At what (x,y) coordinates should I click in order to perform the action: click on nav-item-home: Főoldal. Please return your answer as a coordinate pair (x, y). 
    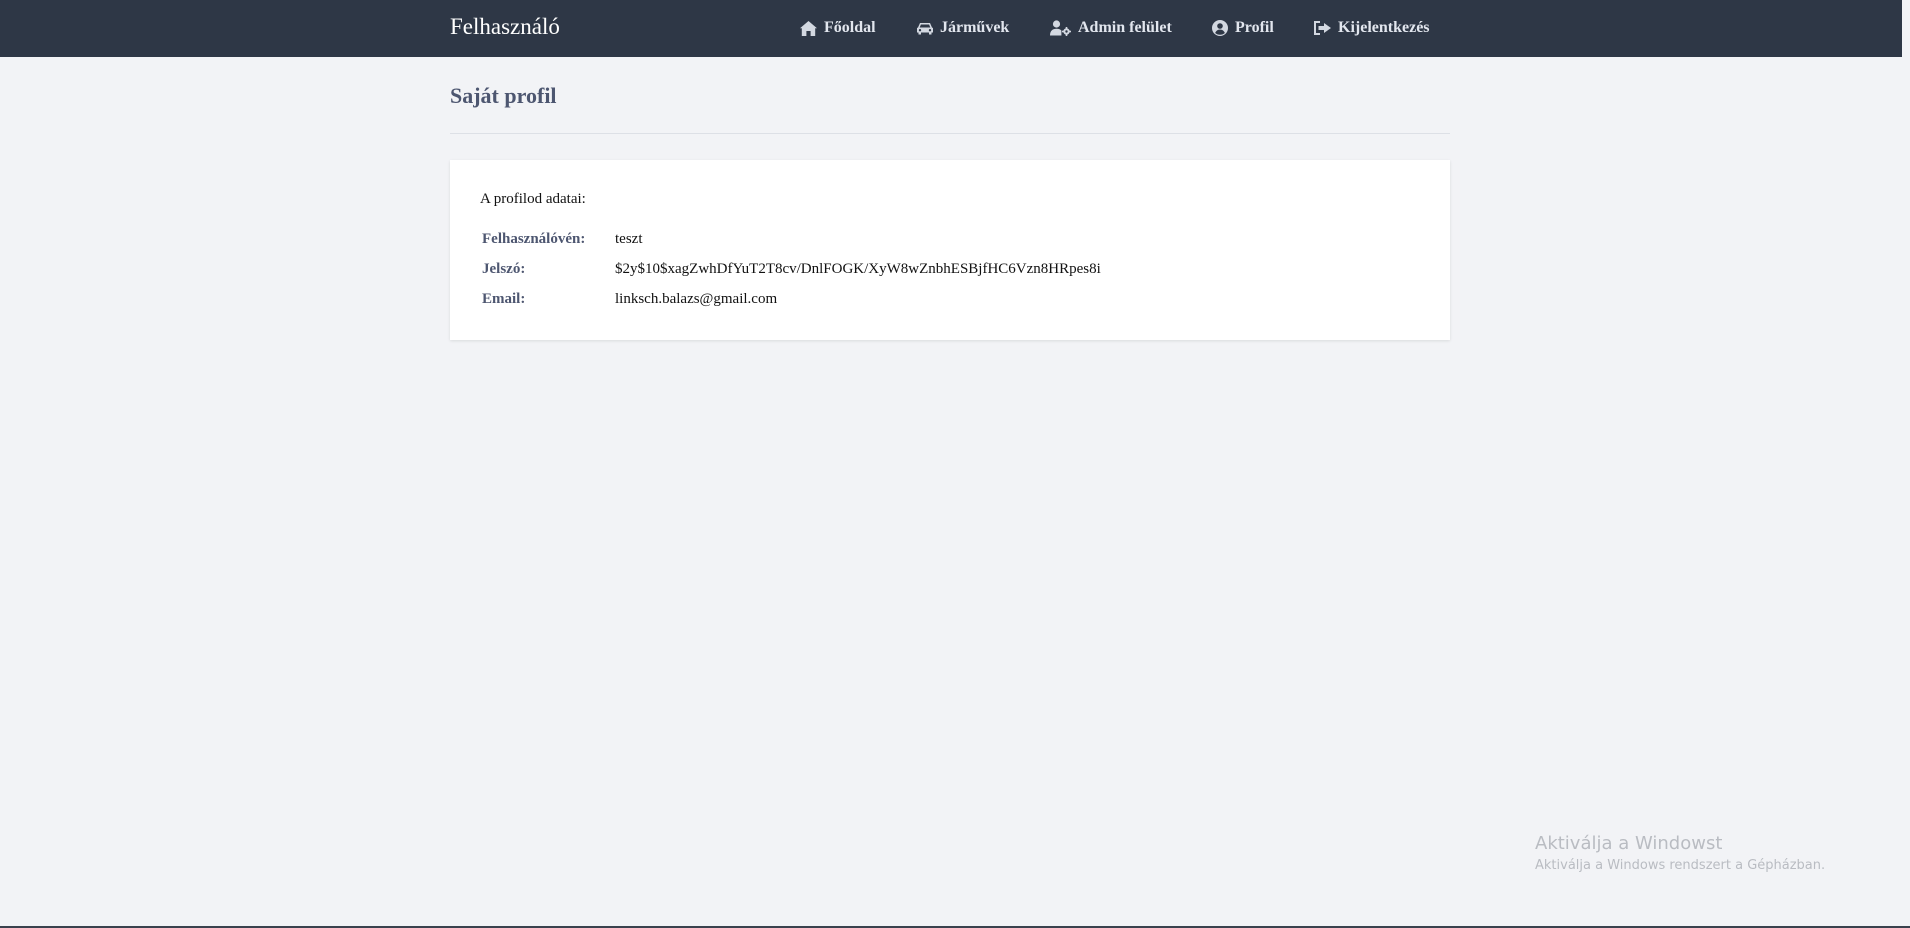
    Looking at the image, I should click on (838, 28).